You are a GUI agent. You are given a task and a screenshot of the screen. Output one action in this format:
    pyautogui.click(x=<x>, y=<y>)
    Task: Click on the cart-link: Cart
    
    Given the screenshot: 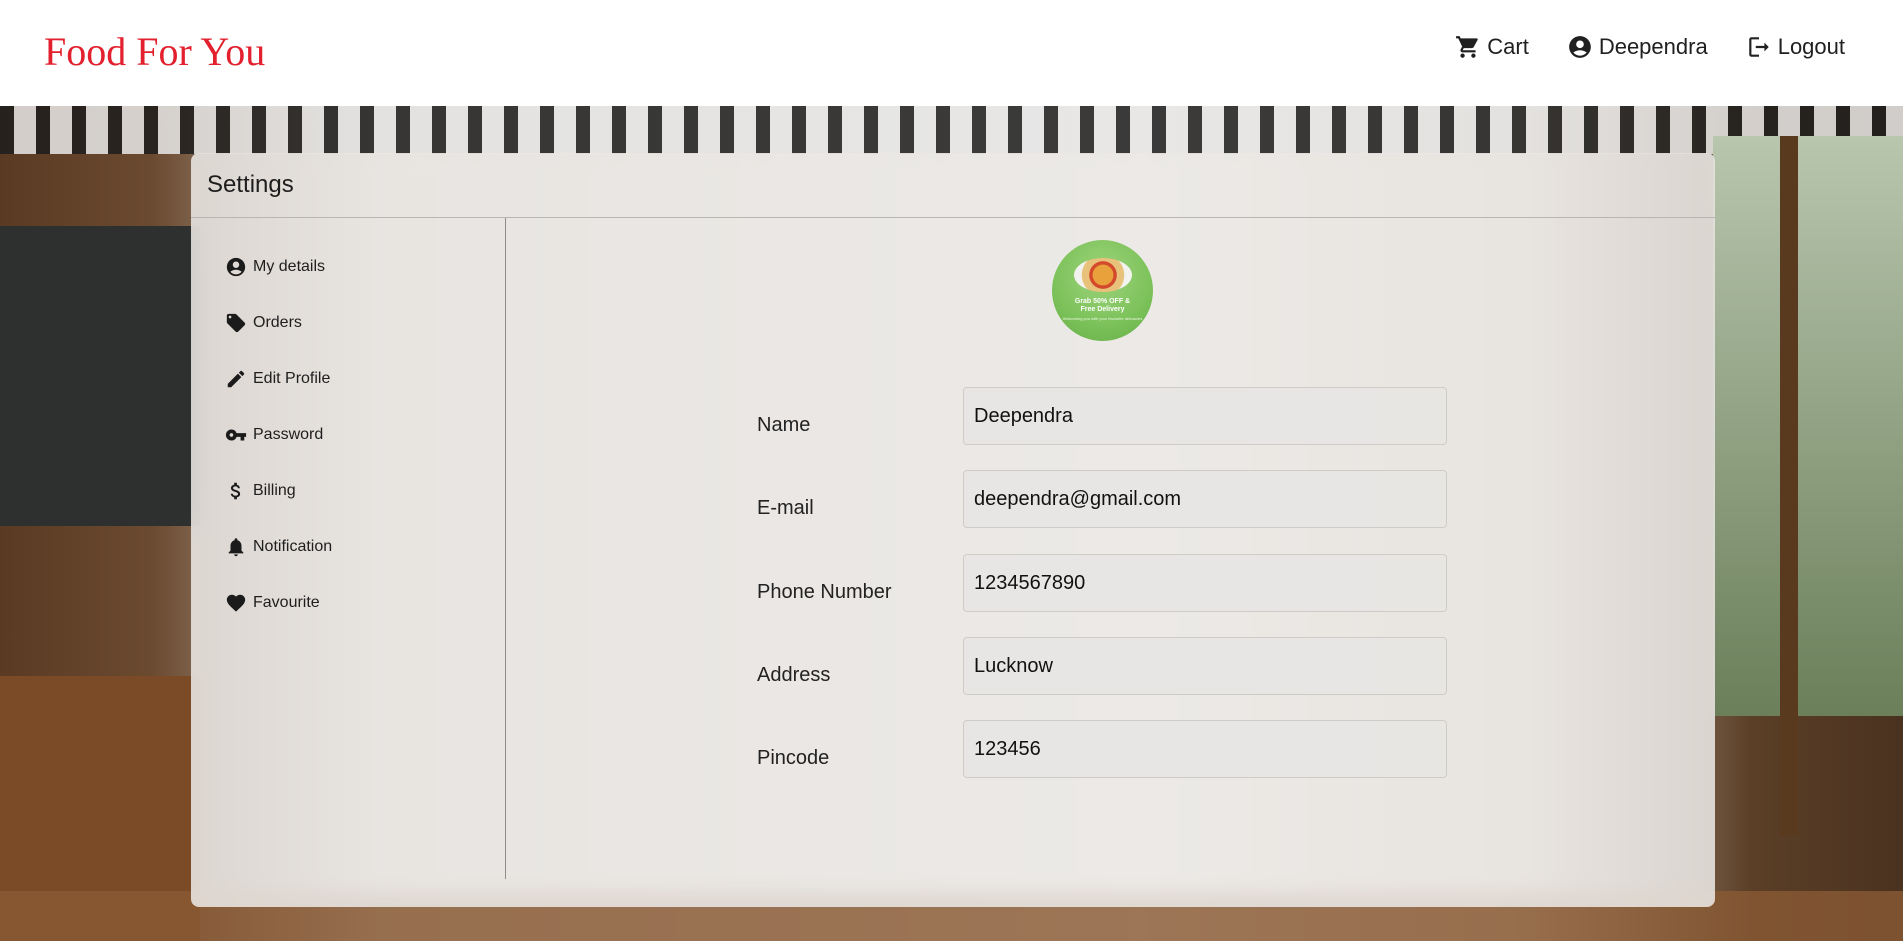 What is the action you would take?
    pyautogui.click(x=1492, y=47)
    